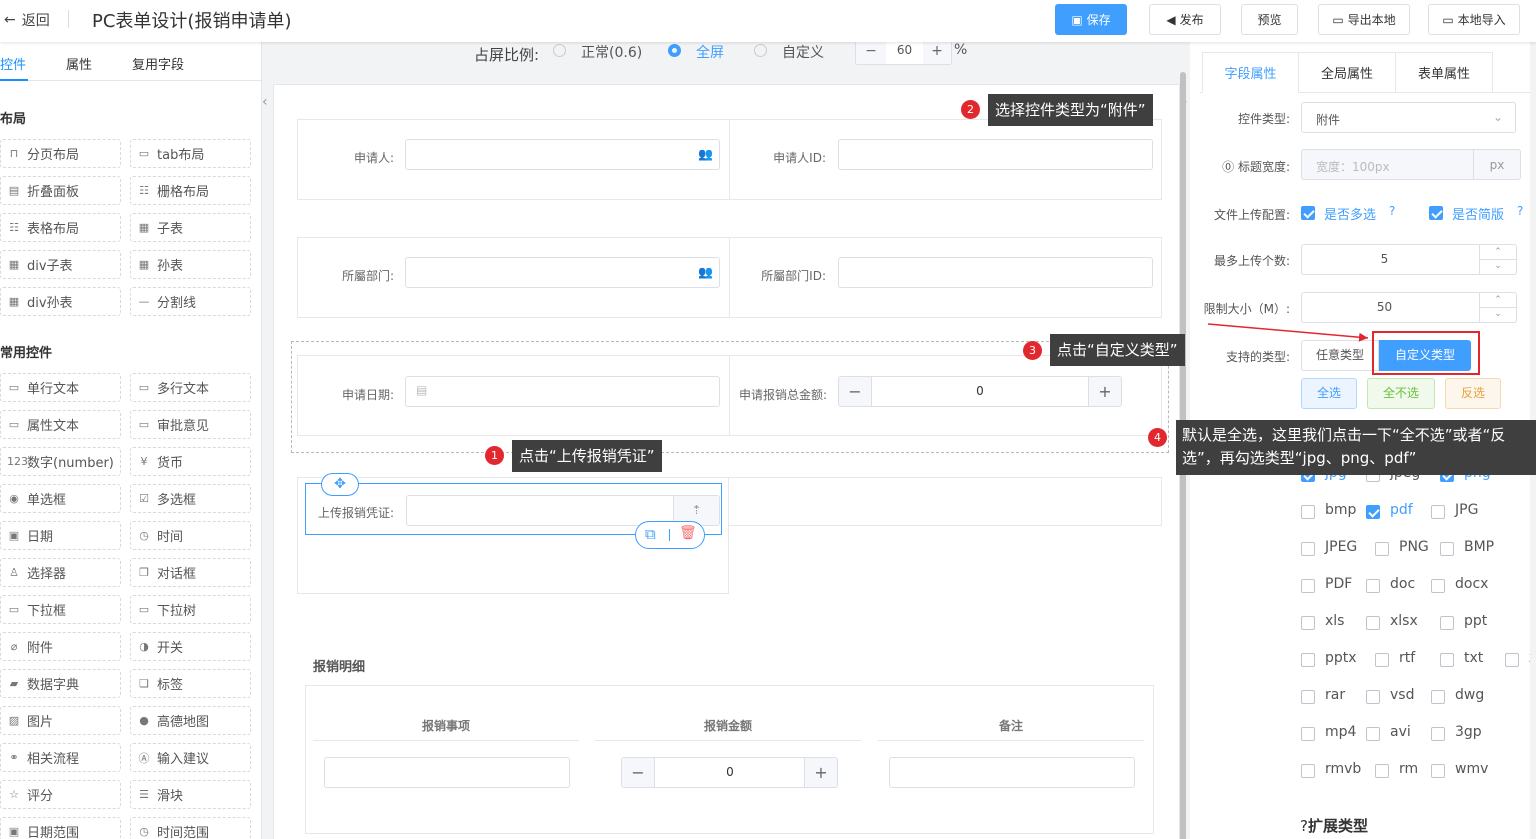 Image resolution: width=1536 pixels, height=839 pixels. Describe the element at coordinates (1408, 117) in the screenshot. I see `control-type-select: 附件 ⌄` at that location.